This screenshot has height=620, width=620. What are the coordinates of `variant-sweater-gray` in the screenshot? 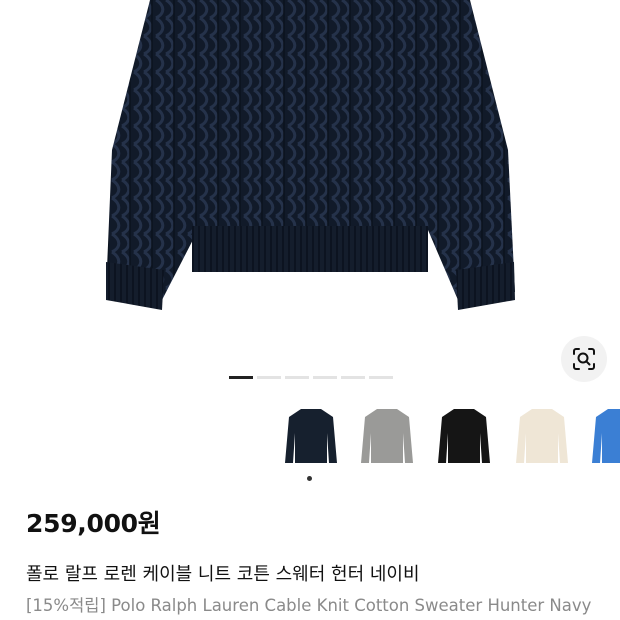 It's located at (387, 436).